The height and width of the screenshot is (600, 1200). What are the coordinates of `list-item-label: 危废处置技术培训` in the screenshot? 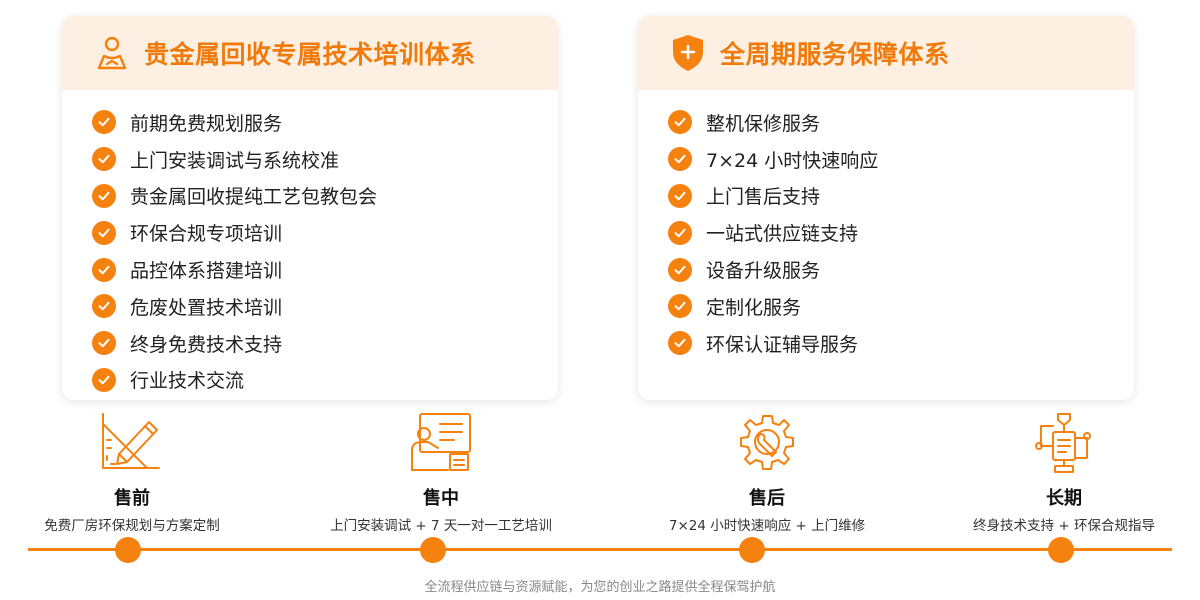 It's located at (206, 307).